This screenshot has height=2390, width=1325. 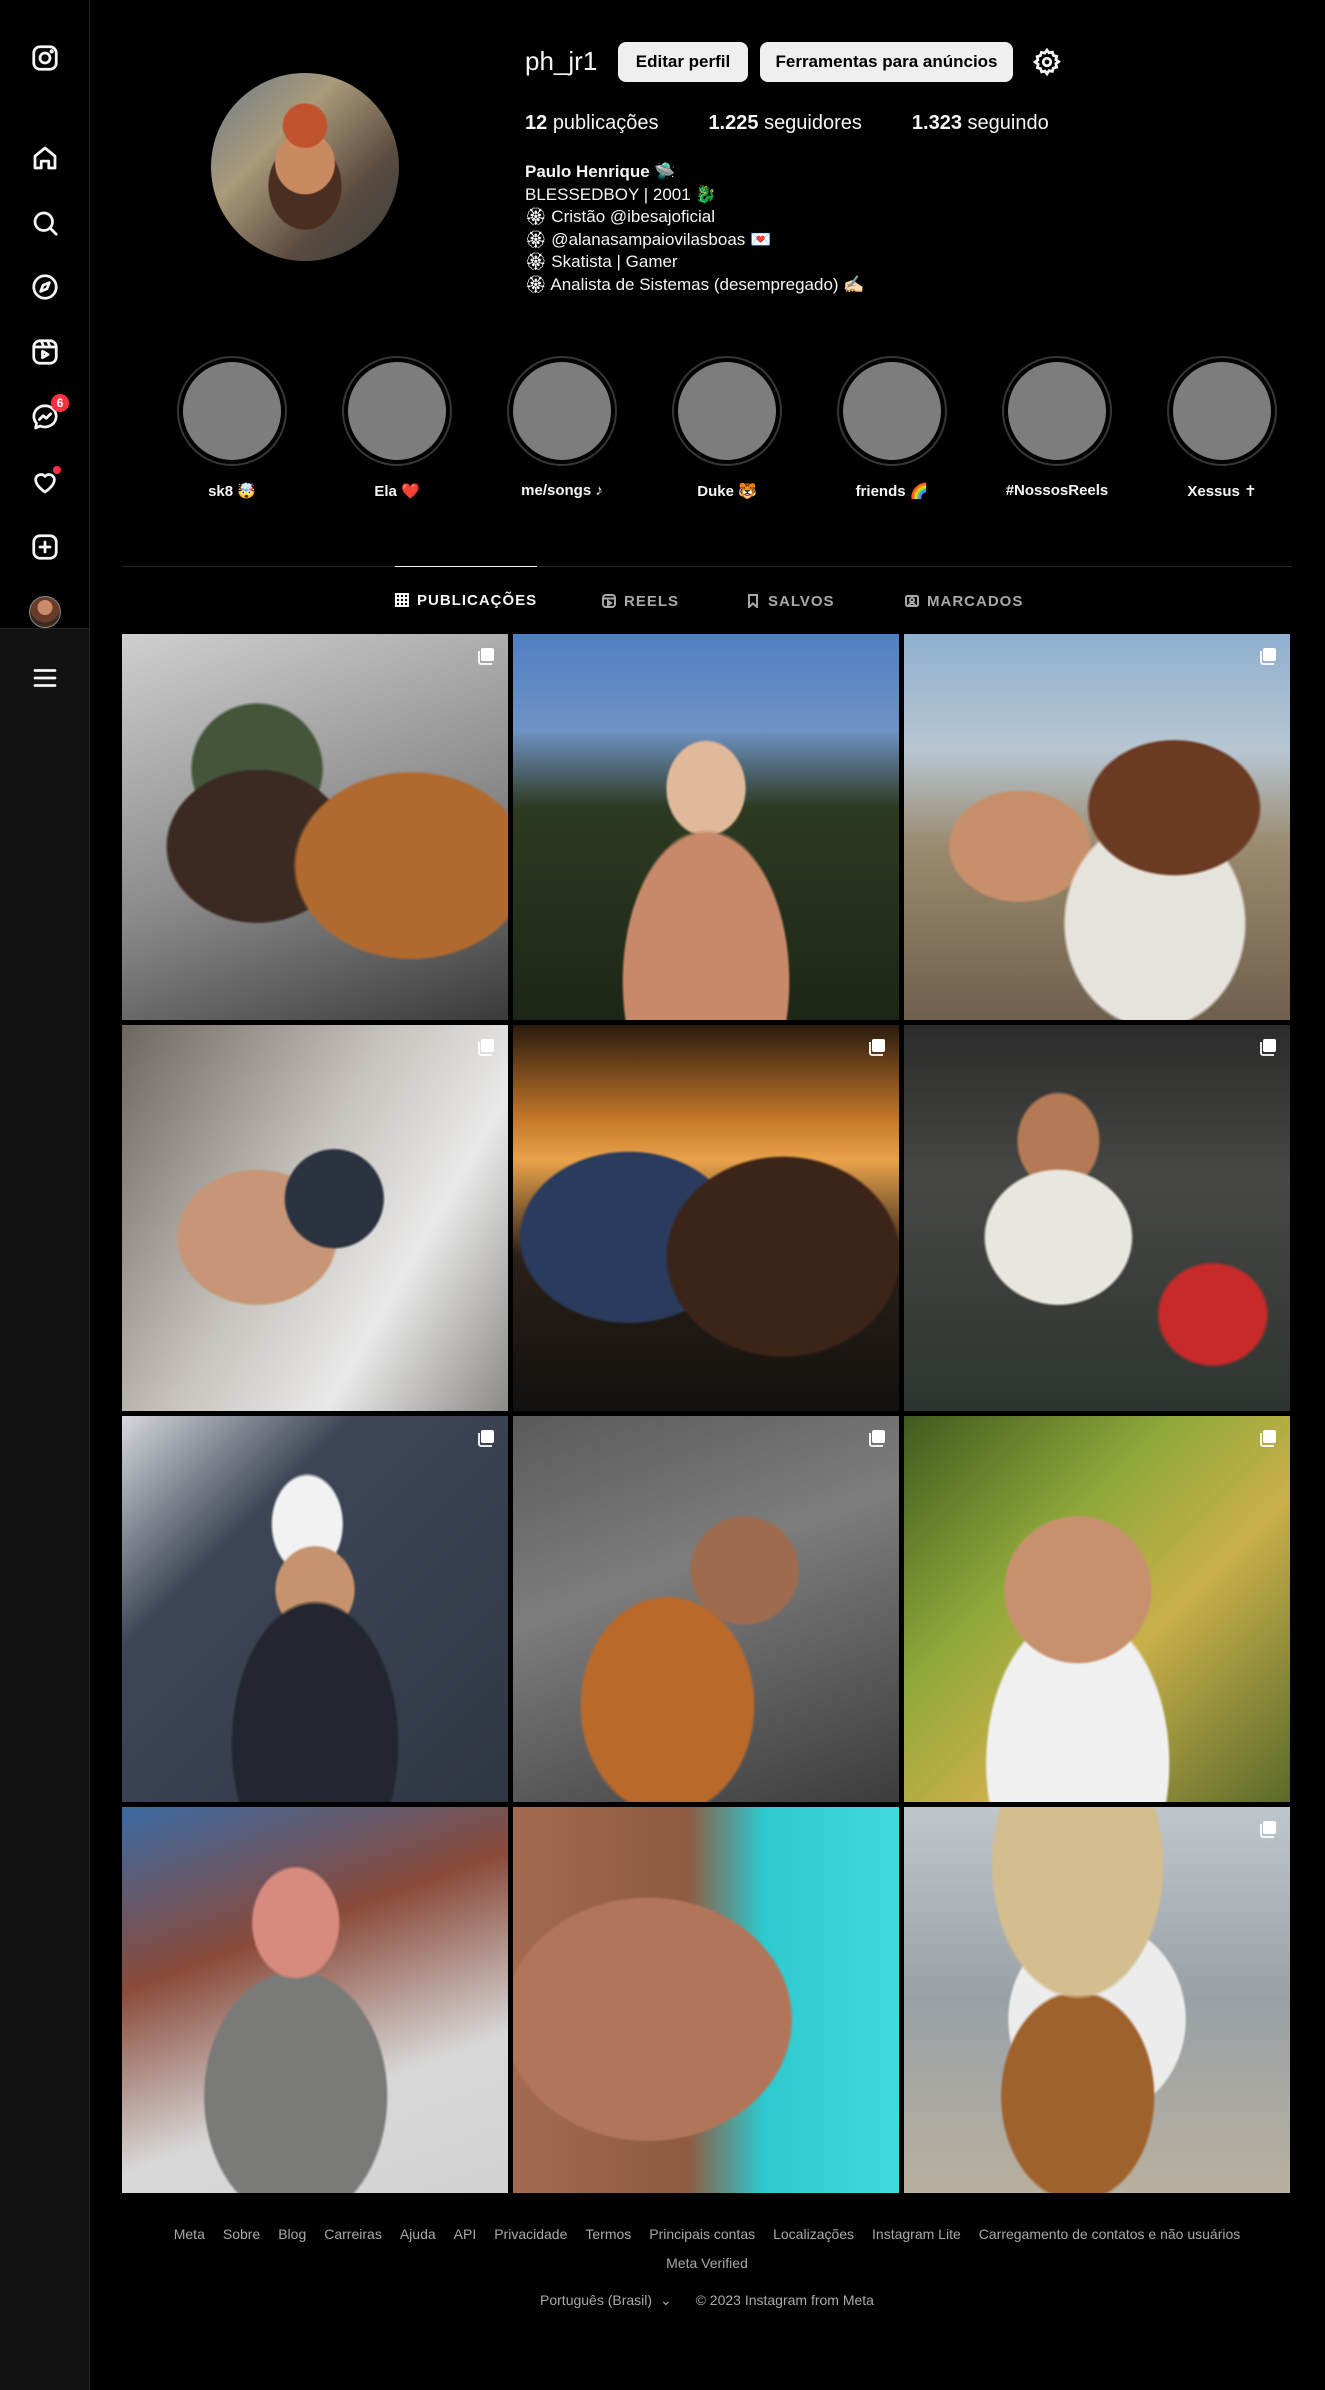 What do you see at coordinates (353, 2234) in the screenshot?
I see `footer-link: Carreiras` at bounding box center [353, 2234].